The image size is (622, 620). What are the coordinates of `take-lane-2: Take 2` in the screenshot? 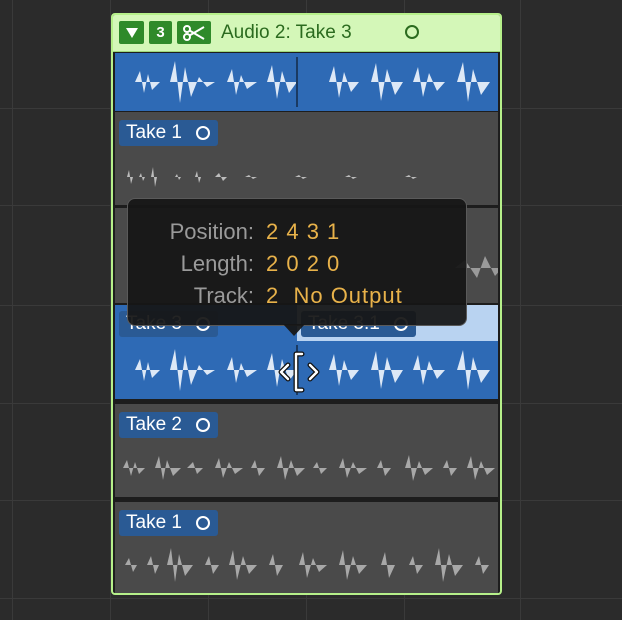 It's located at (306, 450).